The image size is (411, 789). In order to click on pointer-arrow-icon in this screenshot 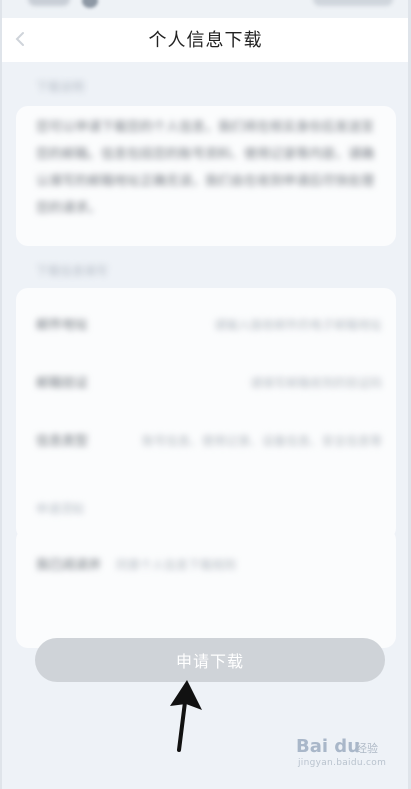, I will do `click(186, 716)`.